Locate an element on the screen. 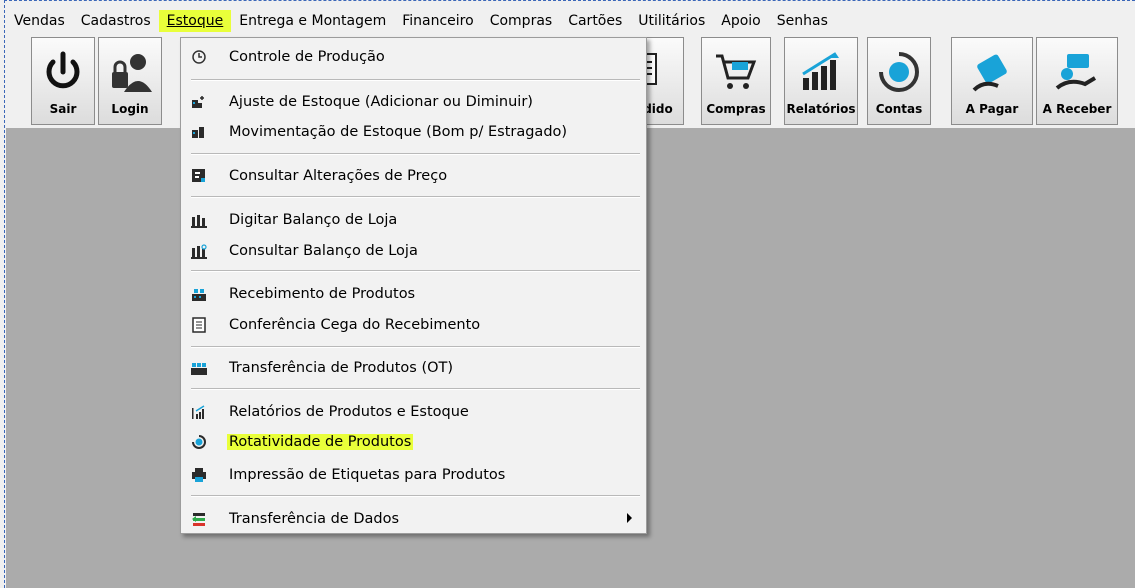  sair-button: Sair is located at coordinates (63, 81).